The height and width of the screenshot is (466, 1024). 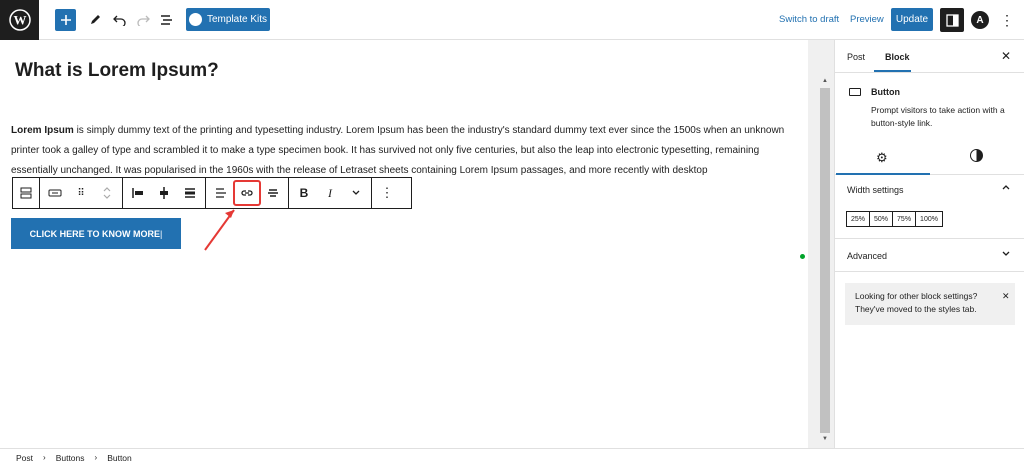 What do you see at coordinates (825, 439) in the screenshot?
I see `scroll-down-icon: ▼` at bounding box center [825, 439].